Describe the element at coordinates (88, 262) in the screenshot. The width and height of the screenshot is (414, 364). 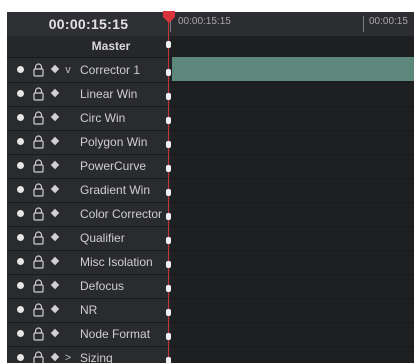
I see `track-row: Misc Isolation` at that location.